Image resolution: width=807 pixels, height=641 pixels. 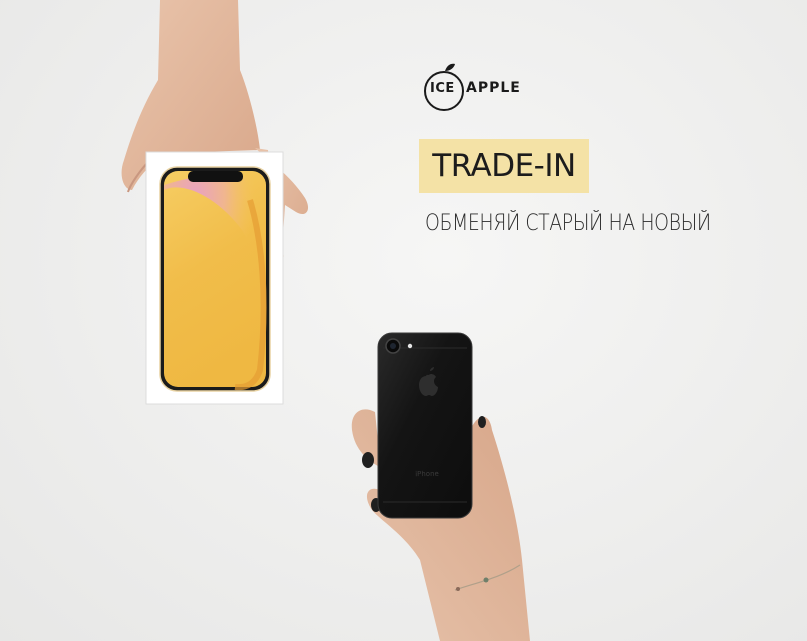 I want to click on logo-apple-text: APPLE, so click(x=493, y=88).